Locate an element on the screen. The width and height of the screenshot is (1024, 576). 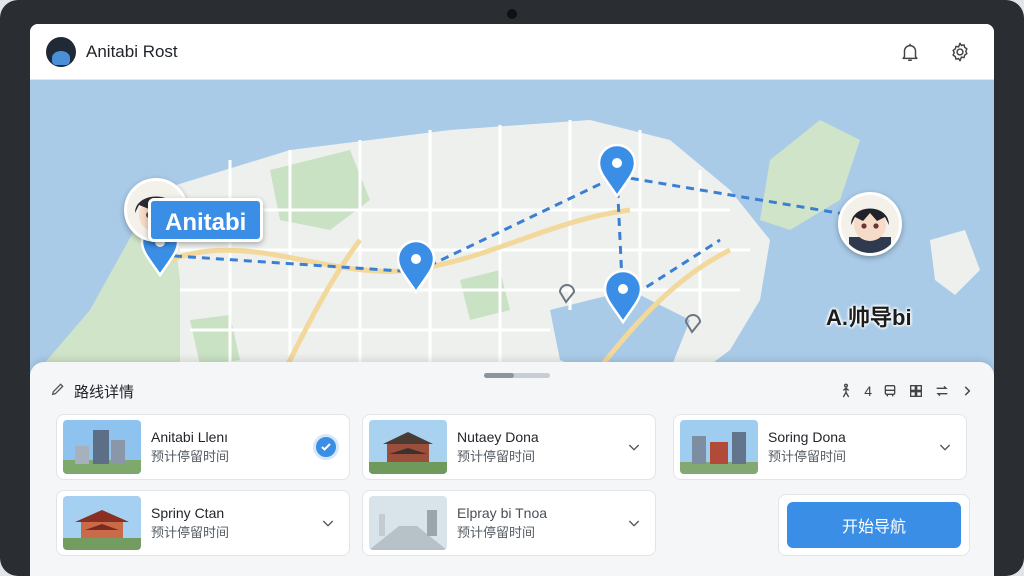
app-logo-icon is located at coordinates (61, 51).